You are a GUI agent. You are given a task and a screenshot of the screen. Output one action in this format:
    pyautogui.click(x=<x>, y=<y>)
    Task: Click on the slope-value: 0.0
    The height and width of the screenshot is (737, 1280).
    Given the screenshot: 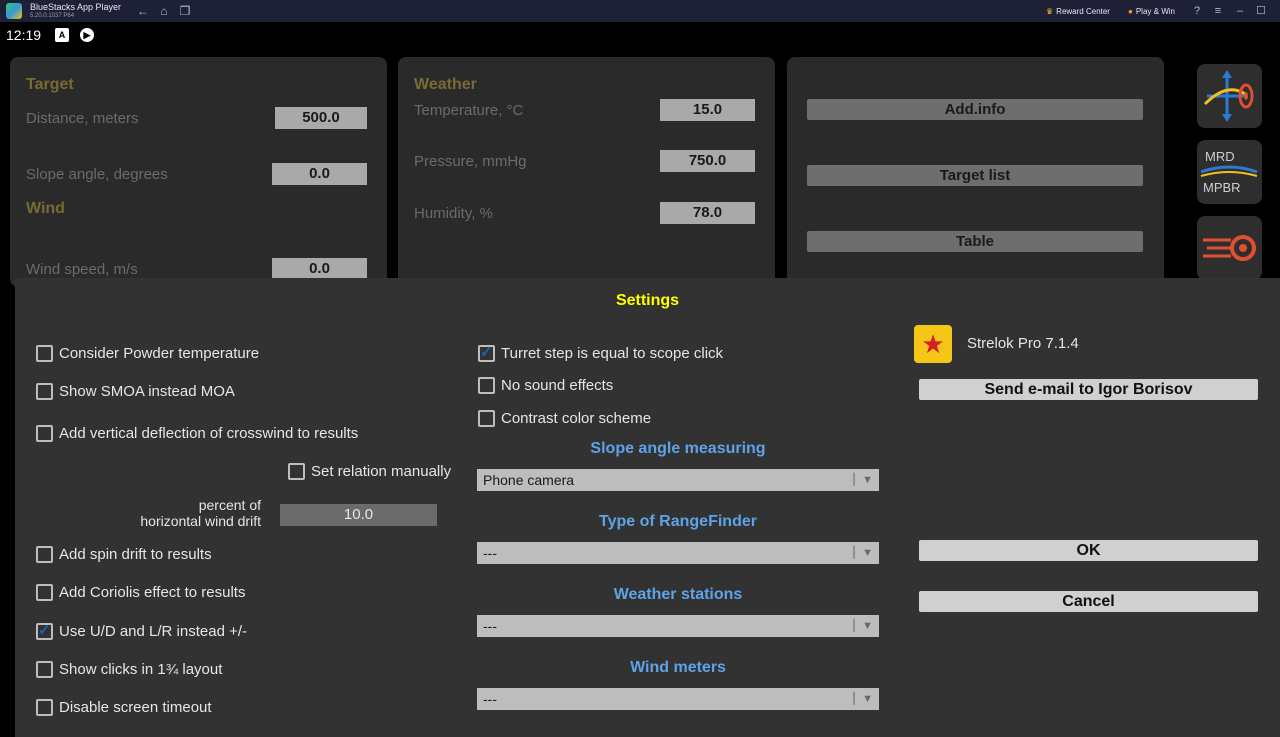 What is the action you would take?
    pyautogui.click(x=319, y=174)
    